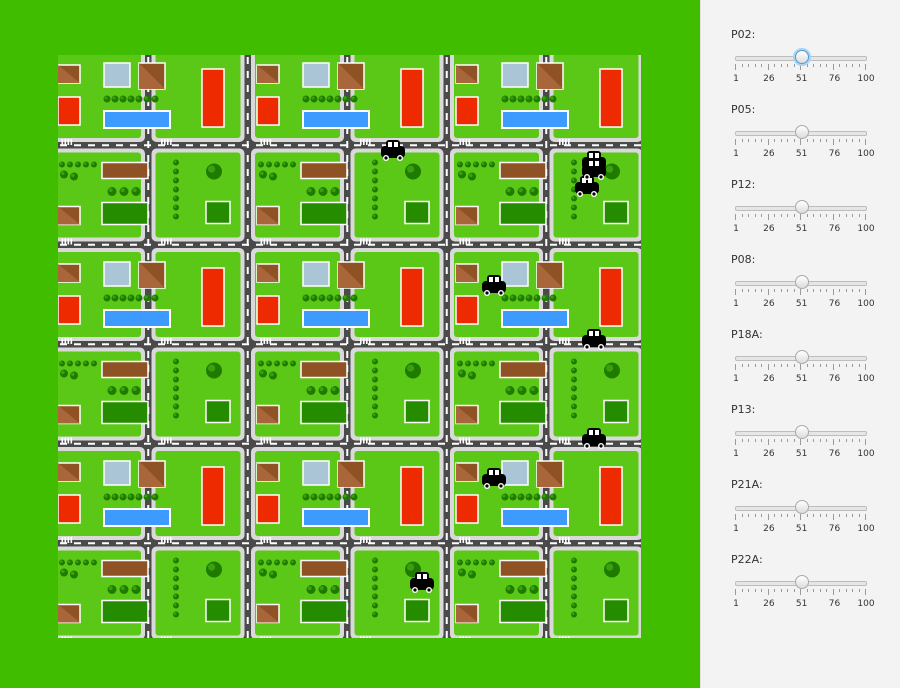 The height and width of the screenshot is (688, 900). I want to click on slider-tick-label: 51, so click(801, 529).